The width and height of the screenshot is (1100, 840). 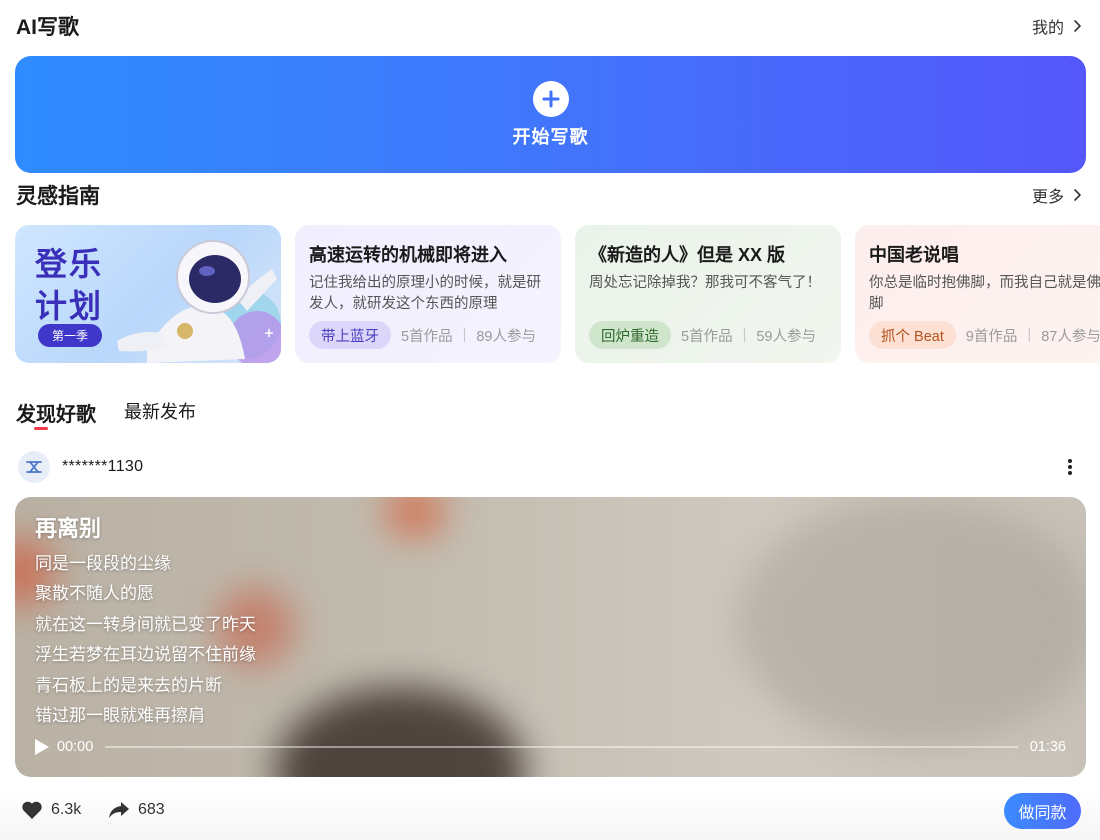 I want to click on current-time: 00:00, so click(x=75, y=747).